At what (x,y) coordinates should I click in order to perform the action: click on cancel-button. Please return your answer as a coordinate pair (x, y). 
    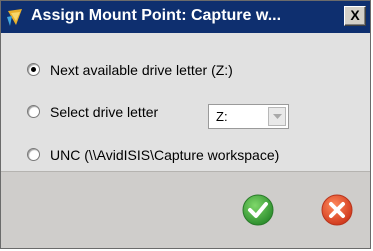
    Looking at the image, I should click on (337, 210).